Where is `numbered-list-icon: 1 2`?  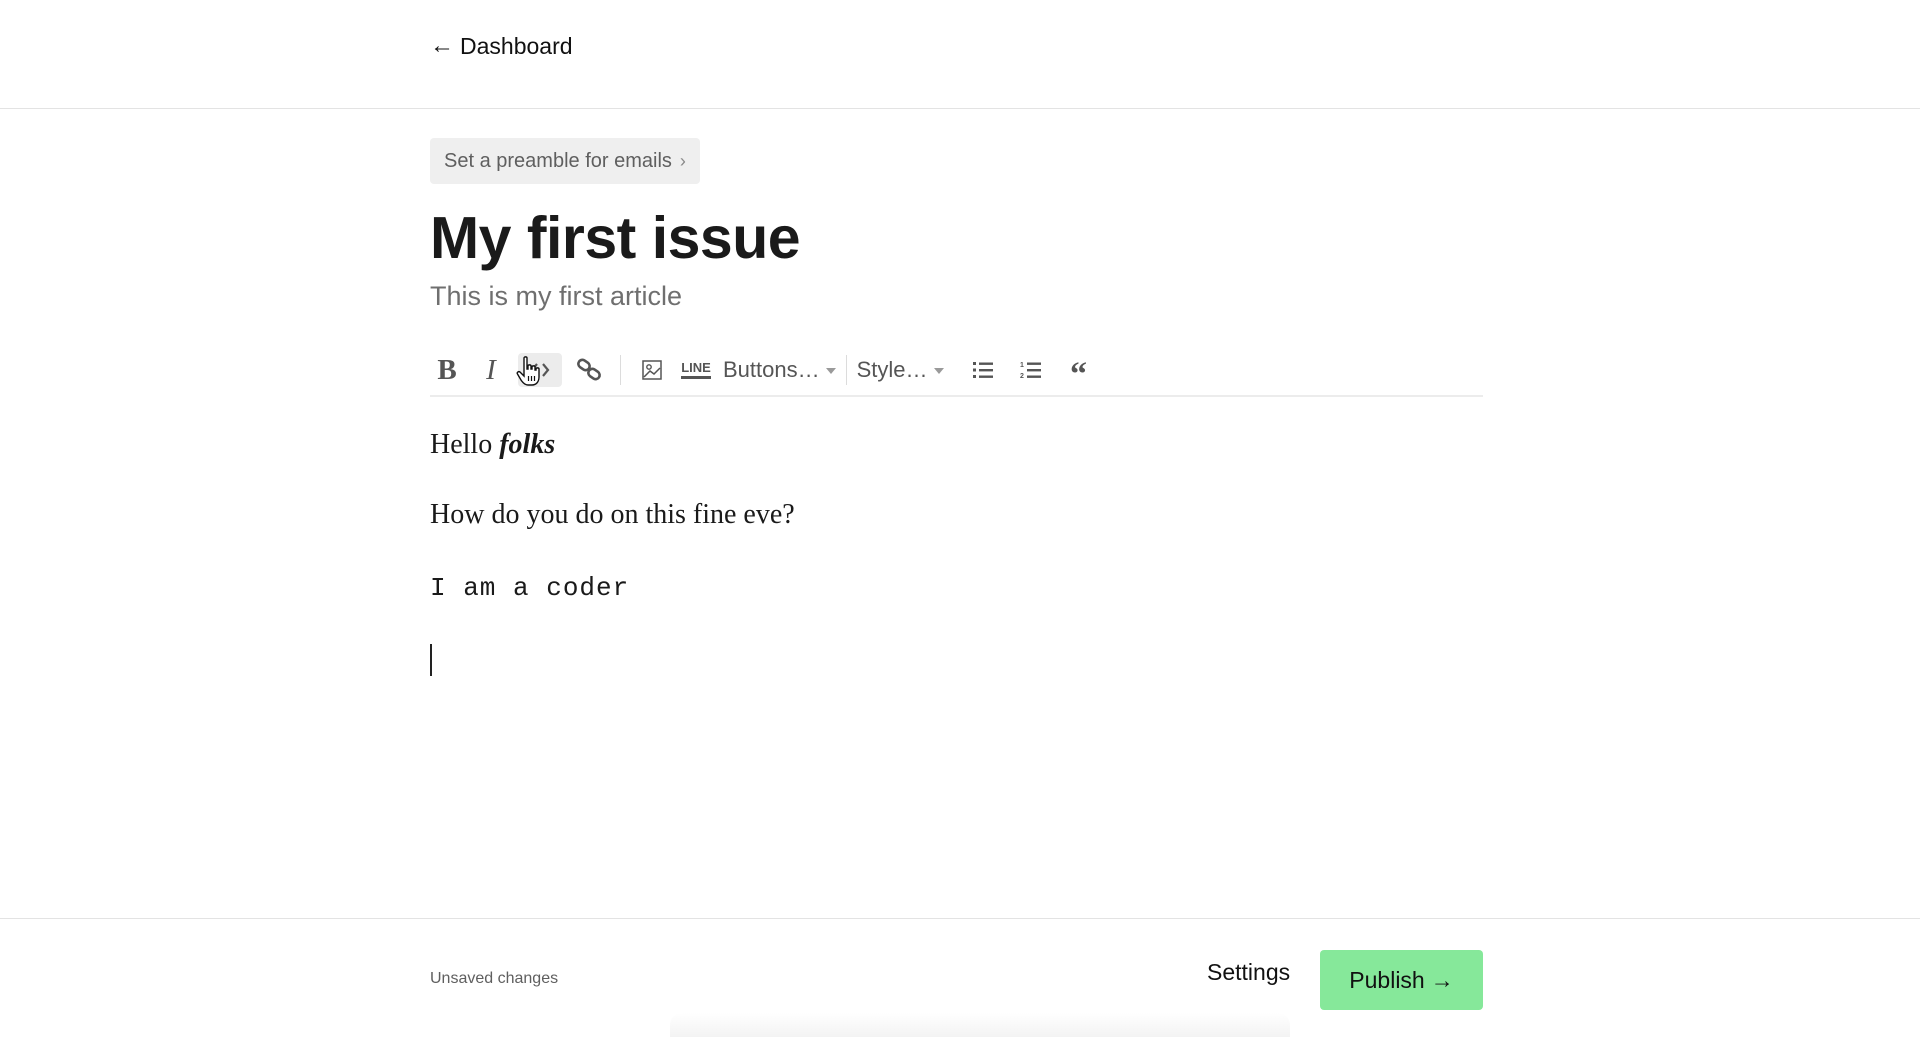
numbered-list-icon: 1 2 is located at coordinates (1030, 371).